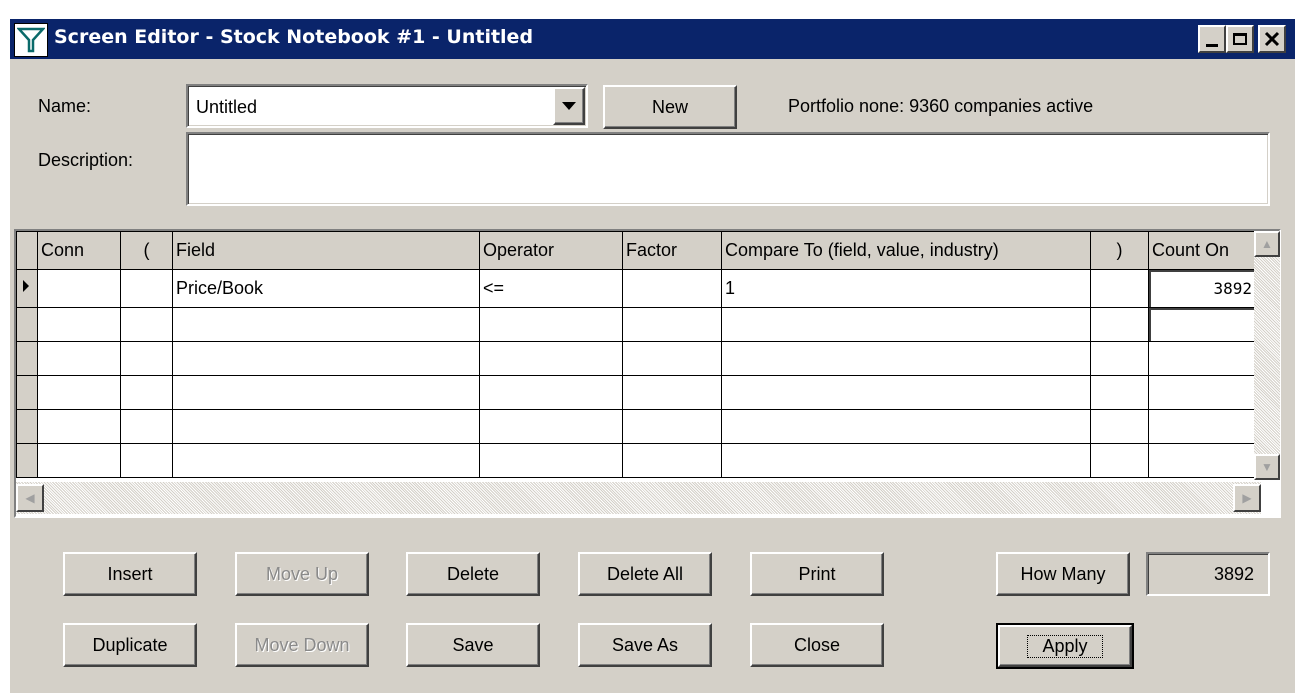  Describe the element at coordinates (27, 250) in the screenshot. I see `row-indicator-header` at that location.